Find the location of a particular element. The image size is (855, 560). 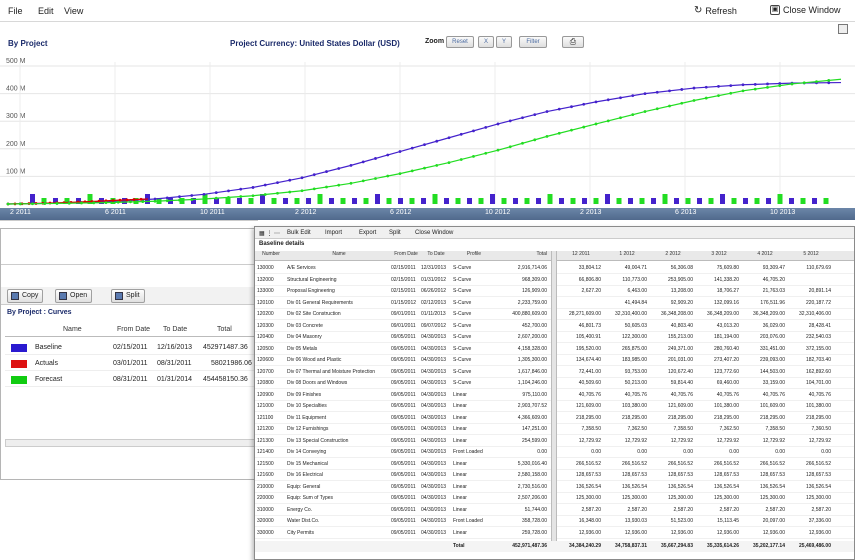

grid-period-cell: 12,729.92 is located at coordinates (819, 440).